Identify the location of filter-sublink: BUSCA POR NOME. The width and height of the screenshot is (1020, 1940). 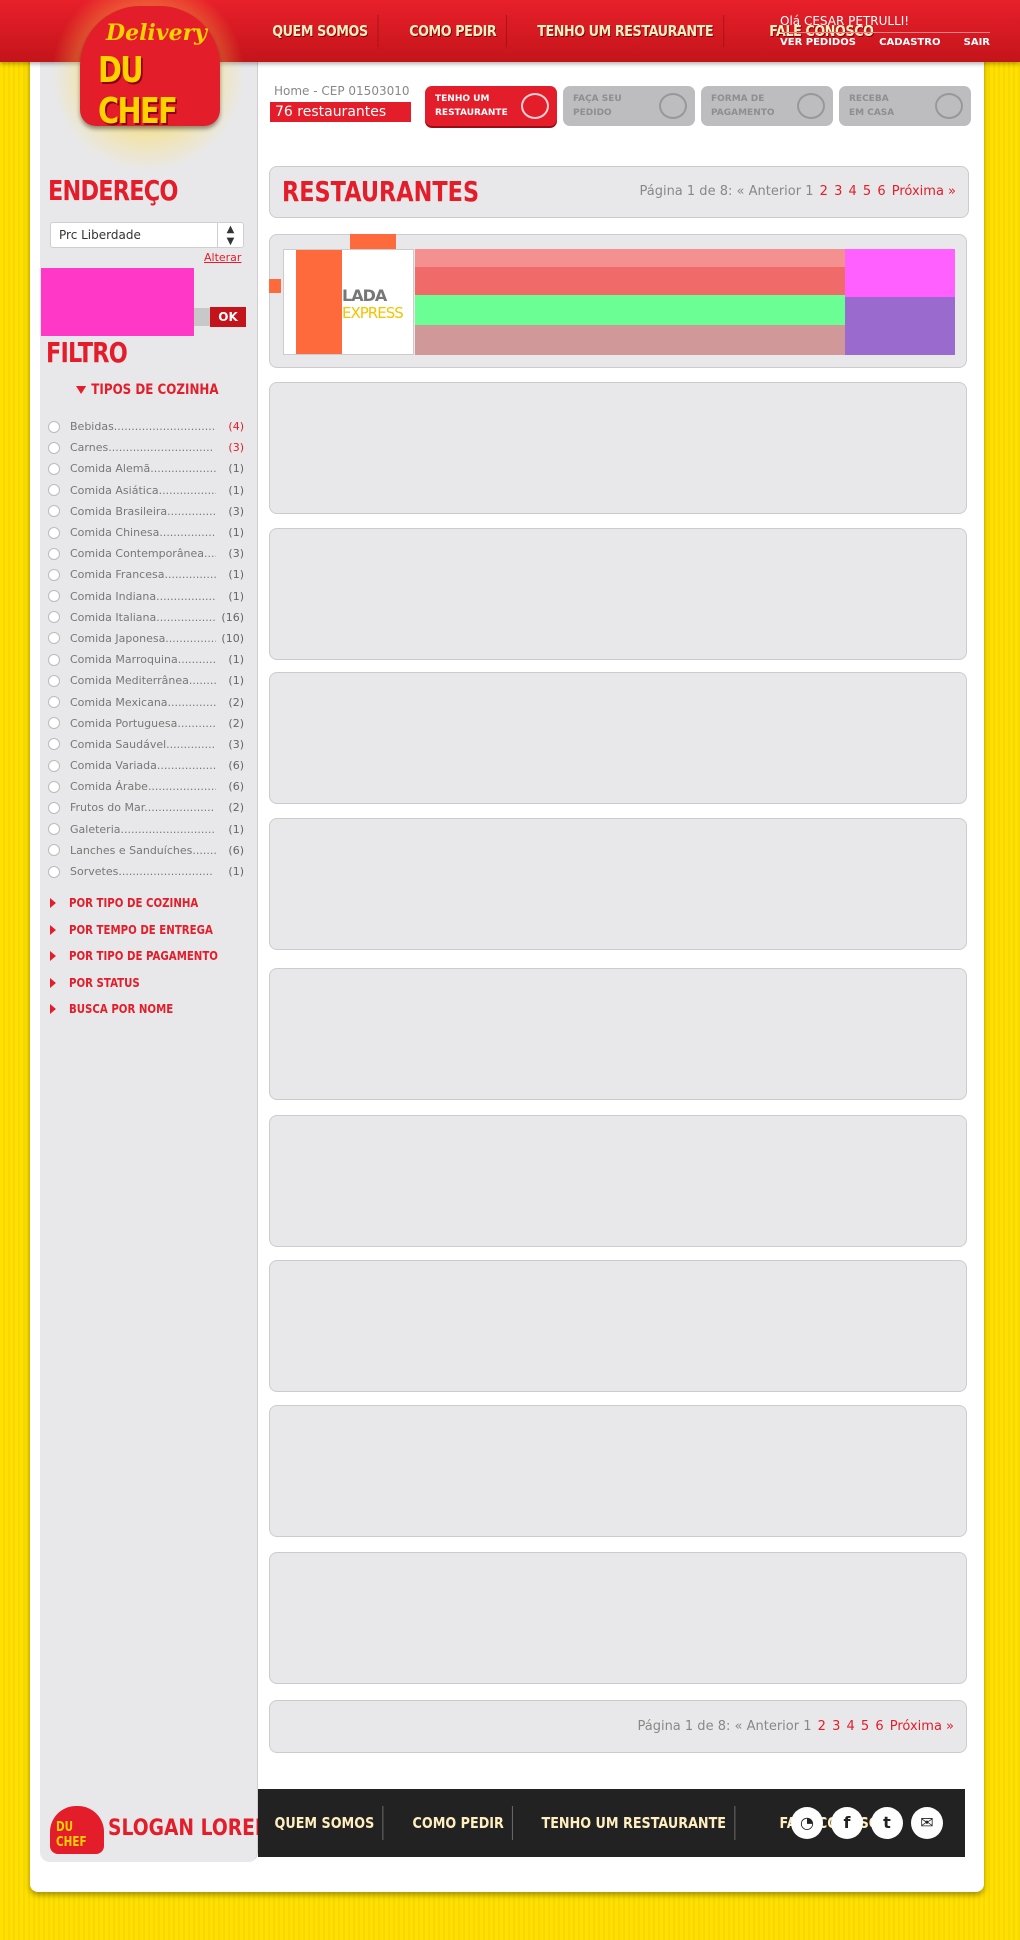
(147, 1009).